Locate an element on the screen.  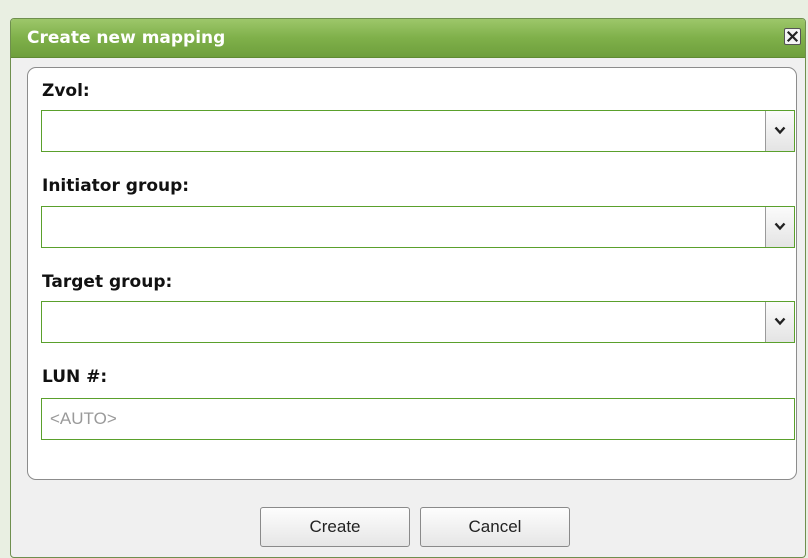
create-button: Create is located at coordinates (335, 527).